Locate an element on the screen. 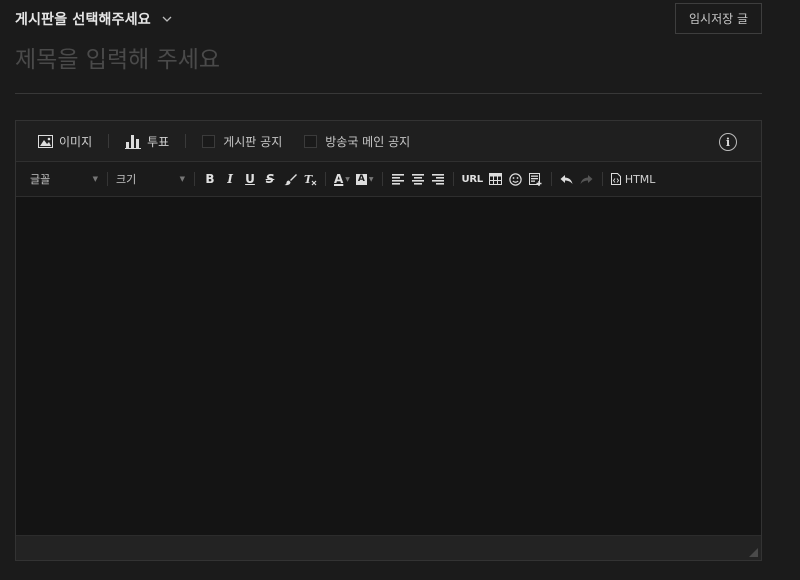  template-icon is located at coordinates (535, 179).